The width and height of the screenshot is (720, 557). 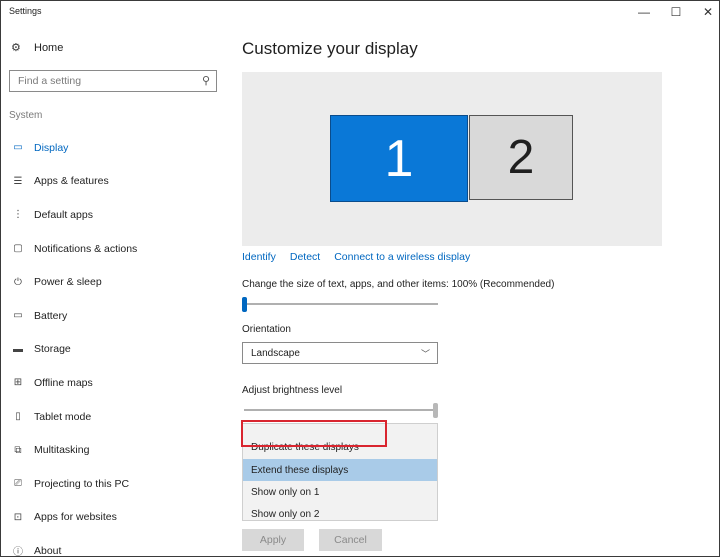 I want to click on brightness-label: Adjust brightness level, so click(x=292, y=390).